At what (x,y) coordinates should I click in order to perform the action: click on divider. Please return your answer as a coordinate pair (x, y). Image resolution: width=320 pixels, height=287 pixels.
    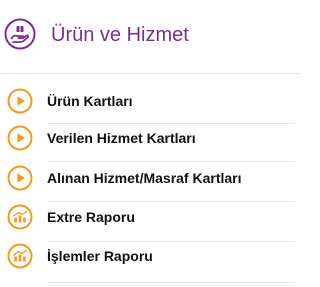
    Looking at the image, I should click on (171, 282).